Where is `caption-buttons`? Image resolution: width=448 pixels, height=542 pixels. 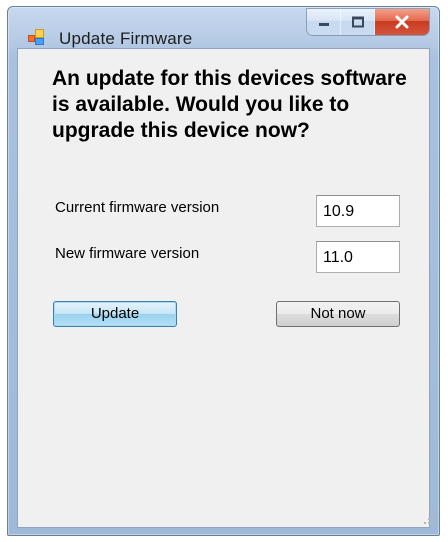 caption-buttons is located at coordinates (368, 22).